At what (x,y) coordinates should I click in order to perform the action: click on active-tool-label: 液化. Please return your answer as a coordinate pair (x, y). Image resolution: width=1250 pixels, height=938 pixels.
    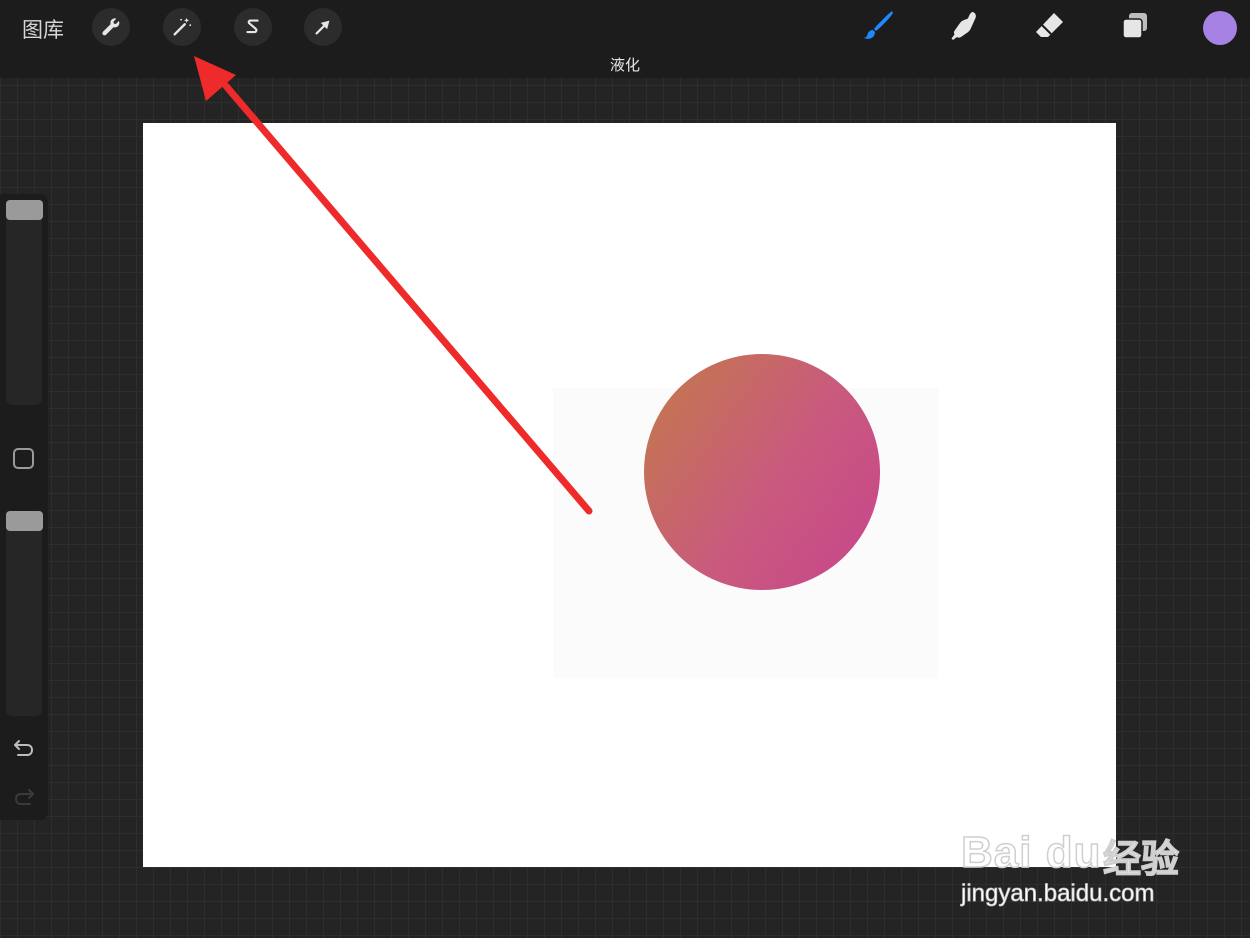
    Looking at the image, I should click on (624, 65).